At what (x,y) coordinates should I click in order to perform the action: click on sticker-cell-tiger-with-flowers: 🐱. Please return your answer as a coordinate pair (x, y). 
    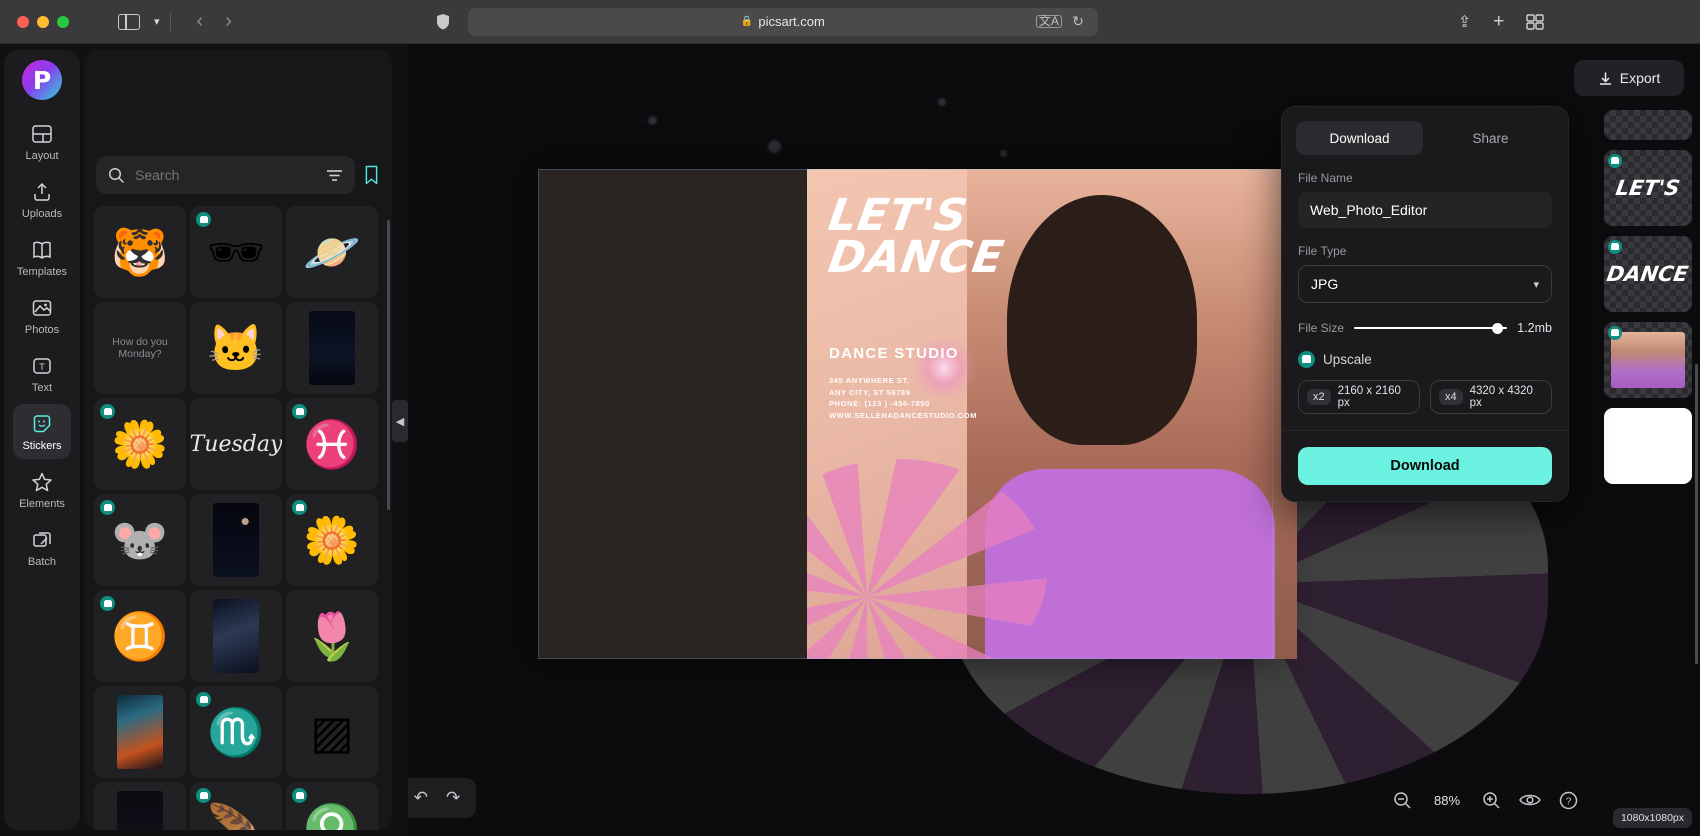
    Looking at the image, I should click on (236, 348).